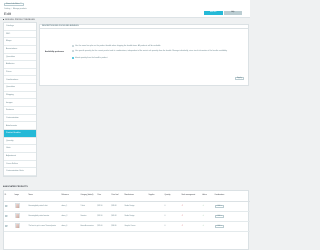 The width and height of the screenshot is (320, 250). I want to click on column-header-reference: Reference, so click(70, 196).